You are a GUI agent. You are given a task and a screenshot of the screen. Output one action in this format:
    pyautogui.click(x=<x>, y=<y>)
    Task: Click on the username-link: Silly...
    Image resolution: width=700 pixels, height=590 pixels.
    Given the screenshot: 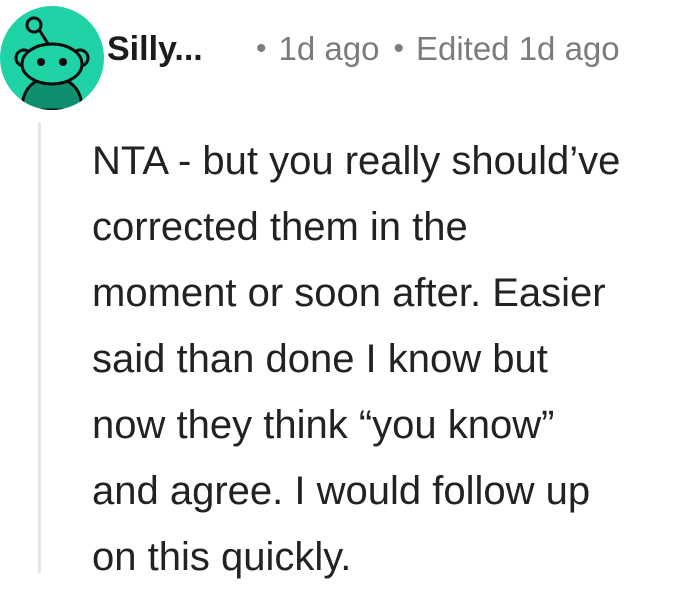 What is the action you would take?
    pyautogui.click(x=155, y=49)
    